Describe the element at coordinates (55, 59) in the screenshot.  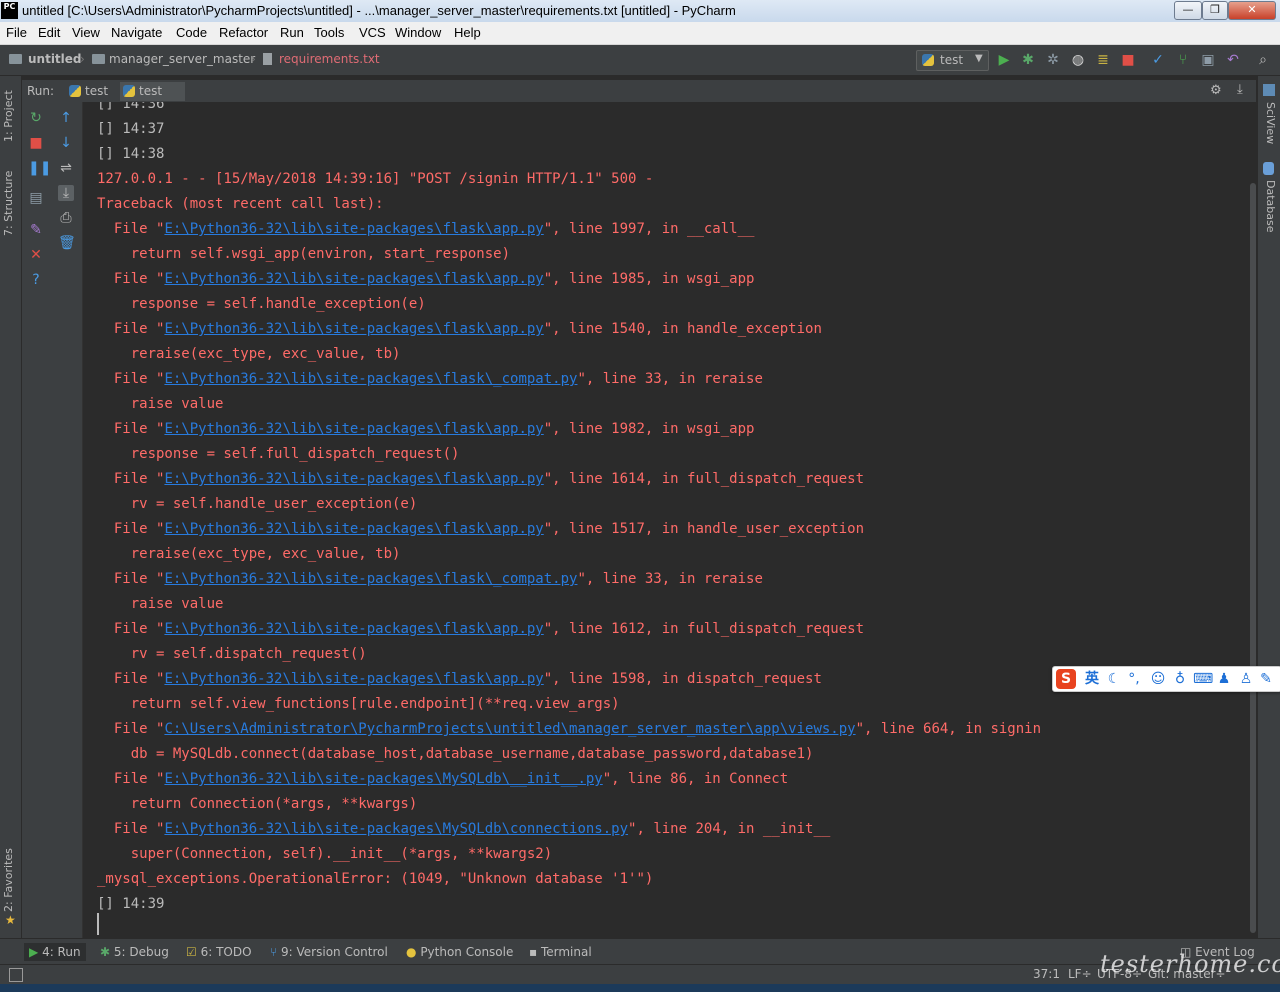
I see `breadcrumb-project: untitled` at that location.